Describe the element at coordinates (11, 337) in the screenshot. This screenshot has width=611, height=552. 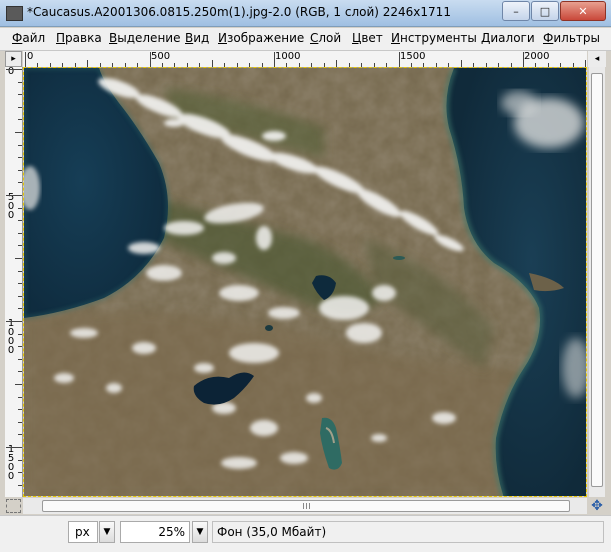
I see `vruler-label: 1000` at that location.